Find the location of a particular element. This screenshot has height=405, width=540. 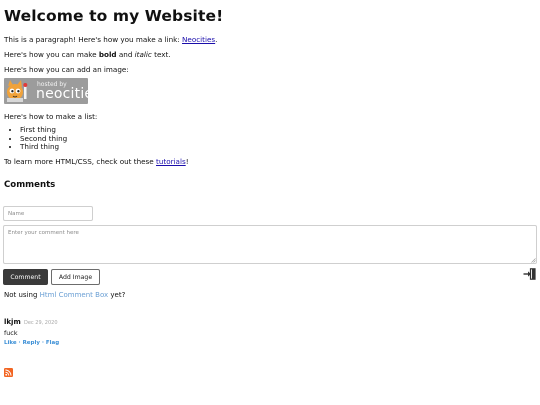

badge-big-text: neocities is located at coordinates (62, 94).